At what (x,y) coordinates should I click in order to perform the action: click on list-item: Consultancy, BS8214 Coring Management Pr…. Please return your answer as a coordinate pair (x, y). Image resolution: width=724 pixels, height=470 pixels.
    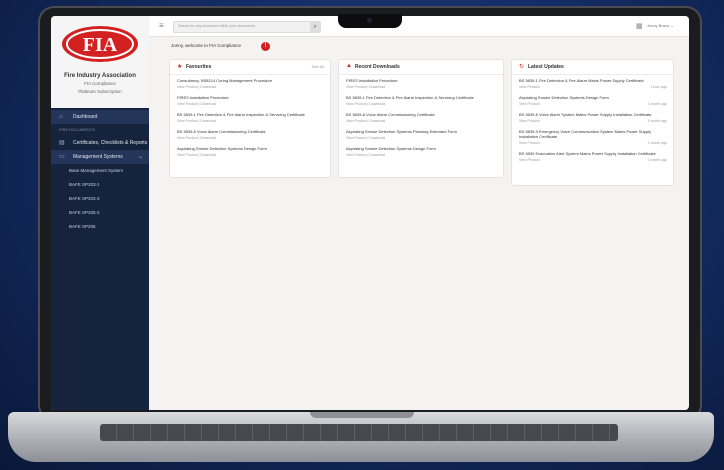
    Looking at the image, I should click on (250, 83).